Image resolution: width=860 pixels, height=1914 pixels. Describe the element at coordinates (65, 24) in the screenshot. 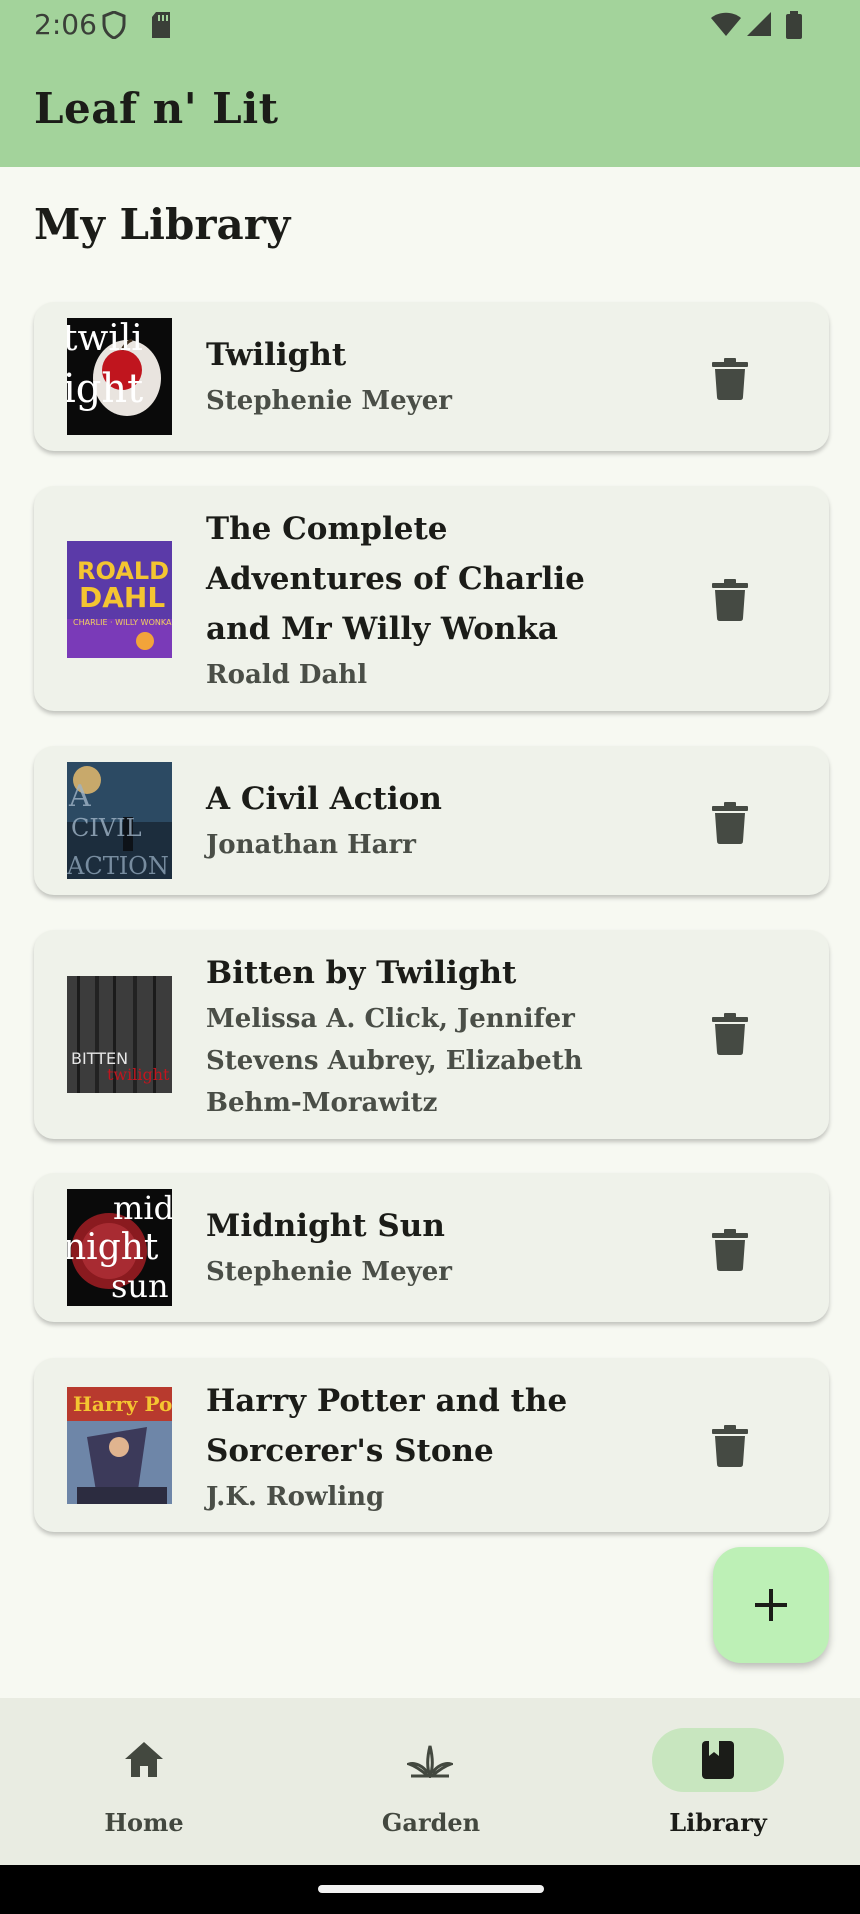

I see `status-time: 2:06` at that location.